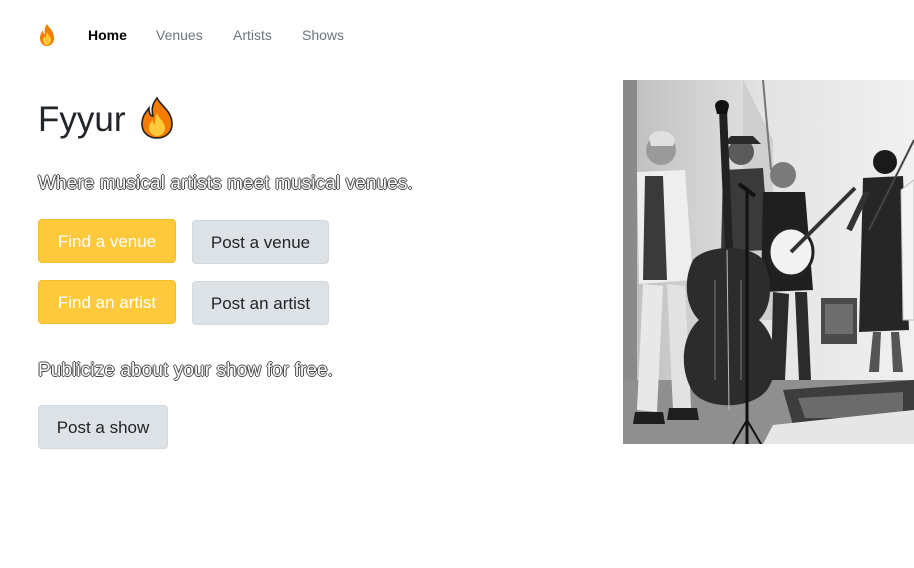 Image resolution: width=914 pixels, height=568 pixels. Describe the element at coordinates (260, 303) in the screenshot. I see `post-artist-button: Post an artist` at that location.